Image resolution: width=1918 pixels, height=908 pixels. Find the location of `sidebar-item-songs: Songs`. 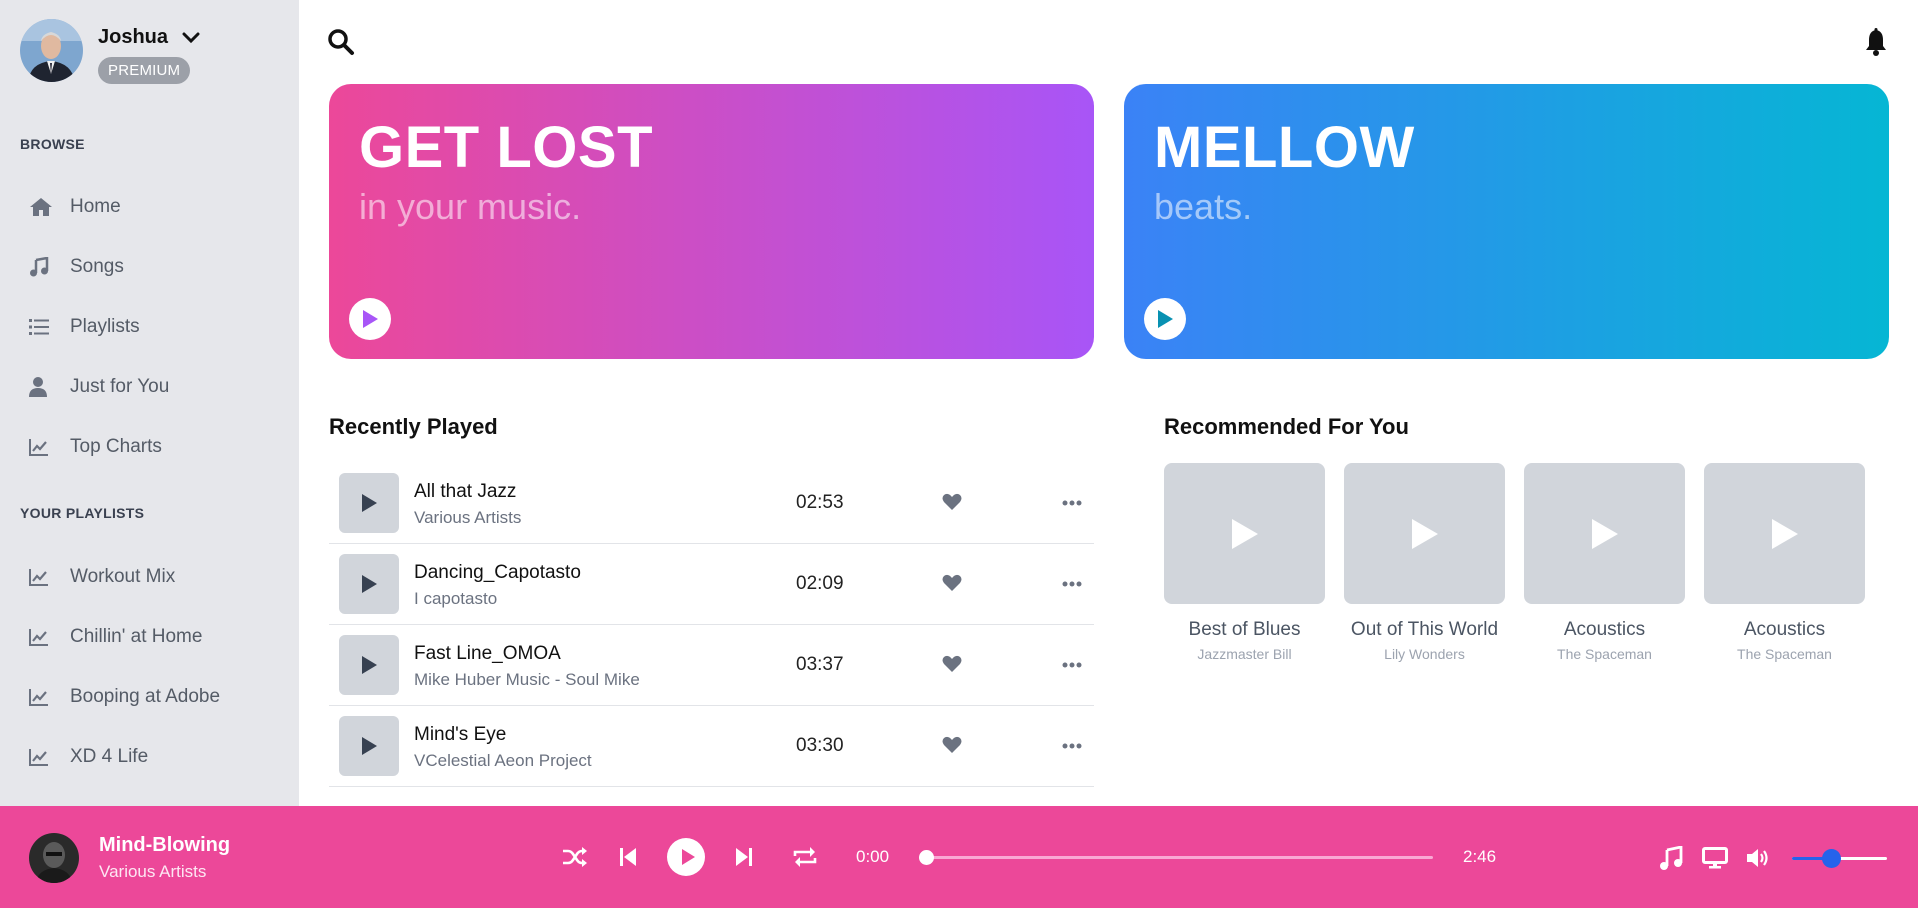

sidebar-item-songs: Songs is located at coordinates (76, 267).